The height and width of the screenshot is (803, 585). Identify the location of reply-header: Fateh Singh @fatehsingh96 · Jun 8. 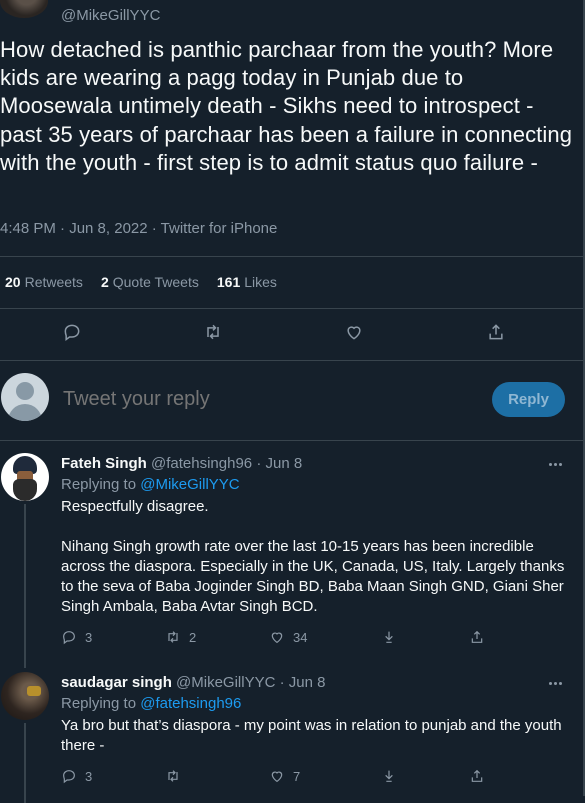
(181, 463).